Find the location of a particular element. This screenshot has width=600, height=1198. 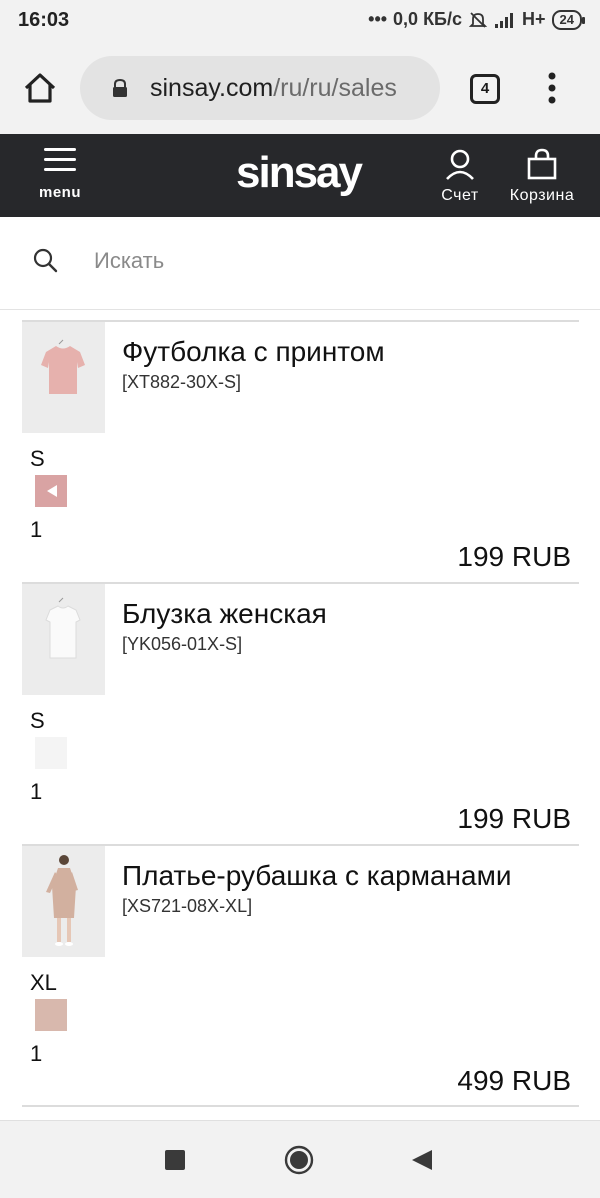

hamburger-icon is located at coordinates (60, 160).